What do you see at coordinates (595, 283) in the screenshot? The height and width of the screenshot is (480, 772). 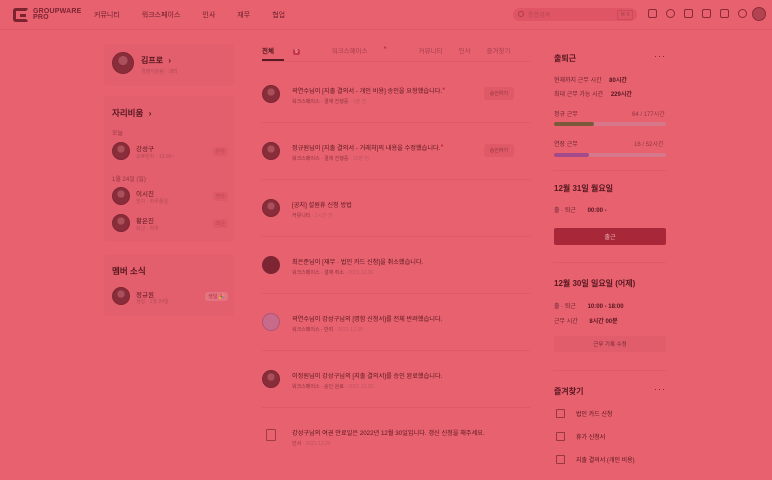 I see `yesterday-date: 12월 30일 일요일 (어제)` at bounding box center [595, 283].